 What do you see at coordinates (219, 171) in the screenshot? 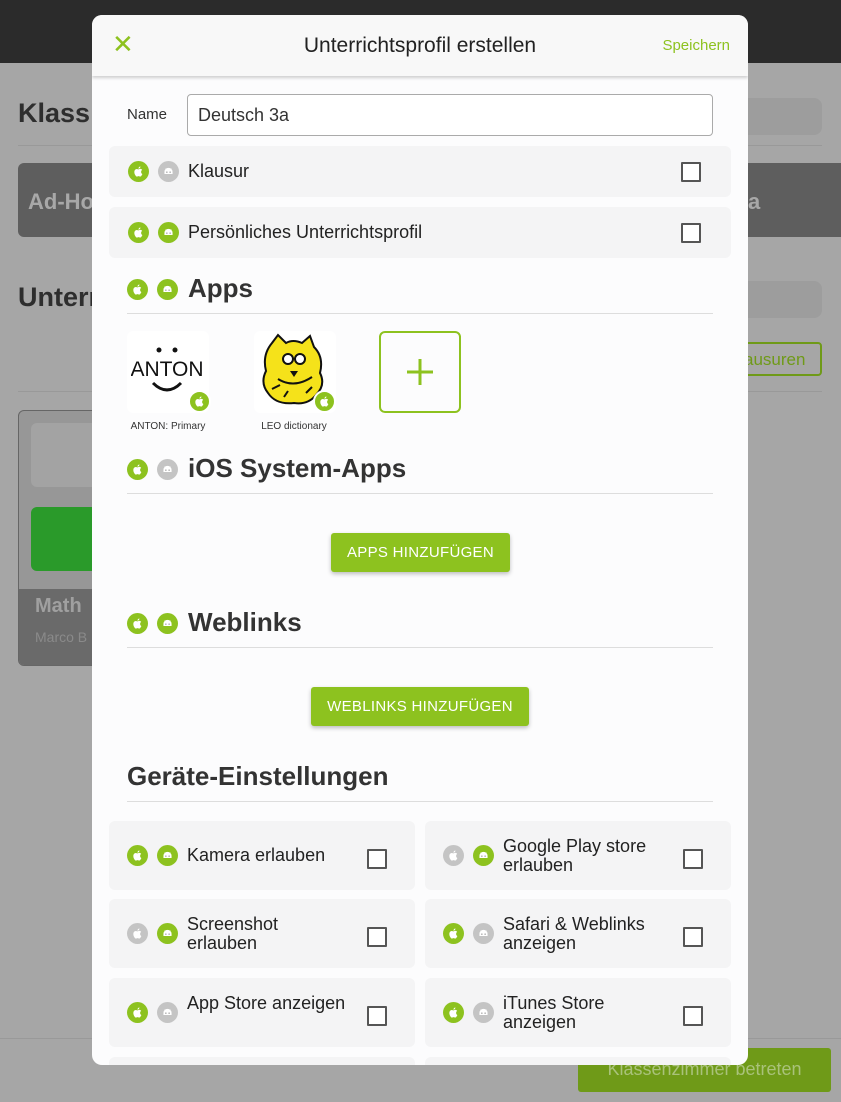
I see `option-label: Klausur` at bounding box center [219, 171].